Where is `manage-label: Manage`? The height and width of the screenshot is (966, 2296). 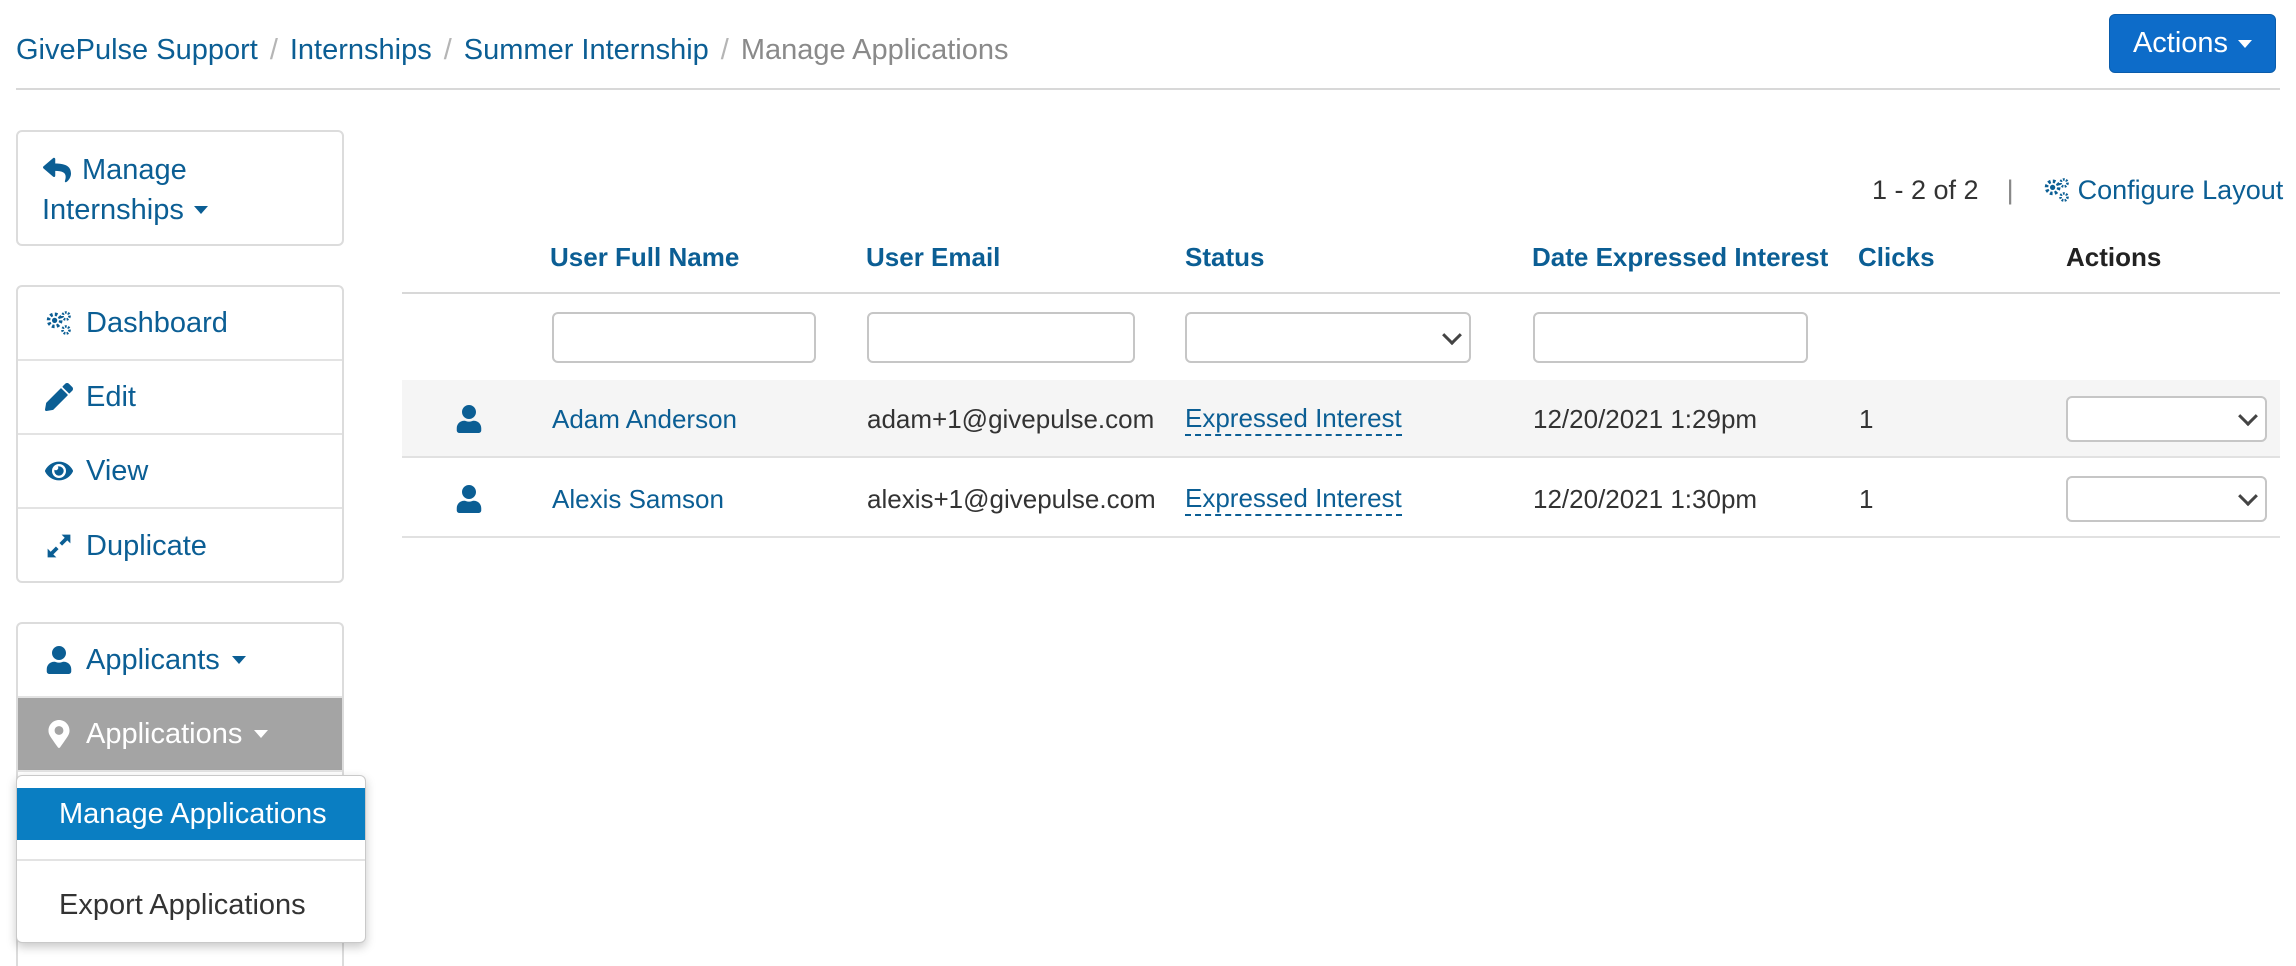 manage-label: Manage is located at coordinates (134, 170).